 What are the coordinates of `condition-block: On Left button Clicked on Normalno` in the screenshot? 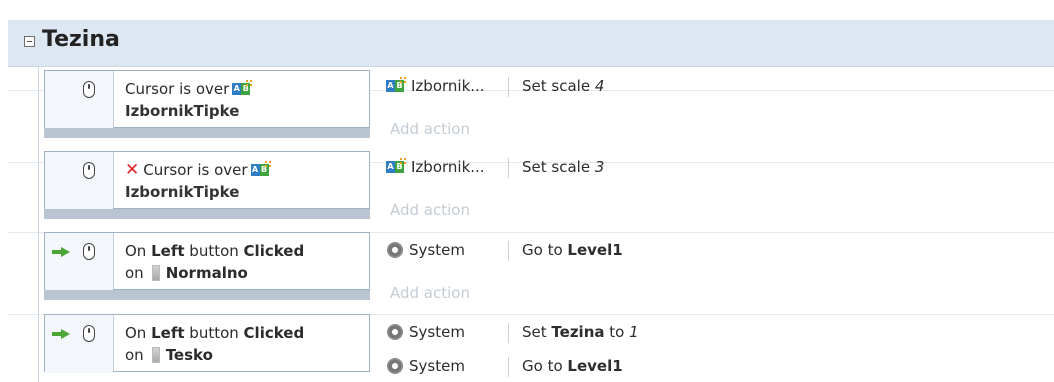 It's located at (207, 261).